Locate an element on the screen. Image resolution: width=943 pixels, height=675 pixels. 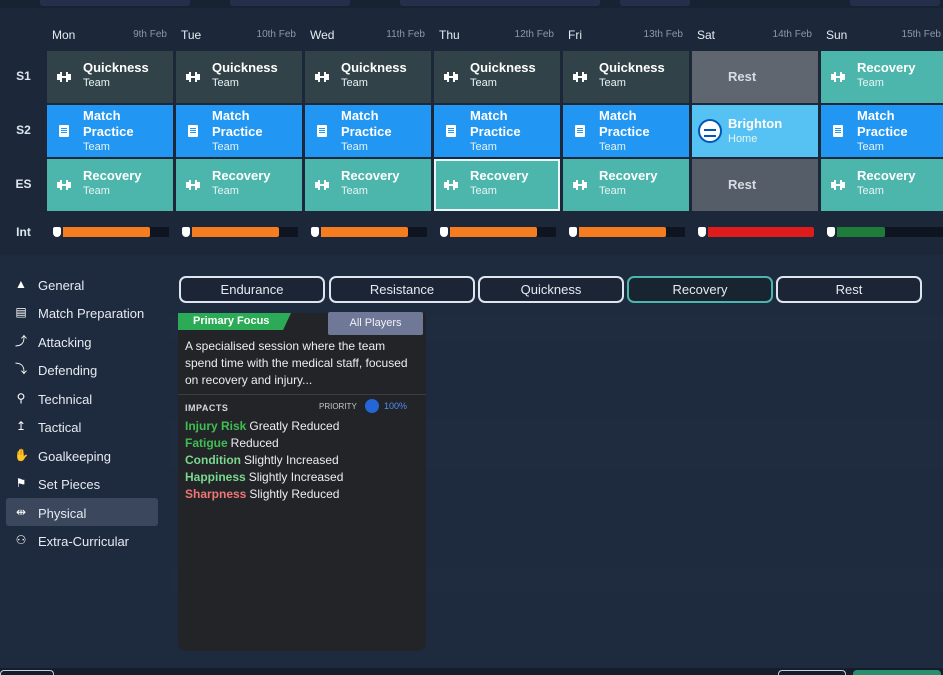
impact-effect: Reduced is located at coordinates (254, 443).